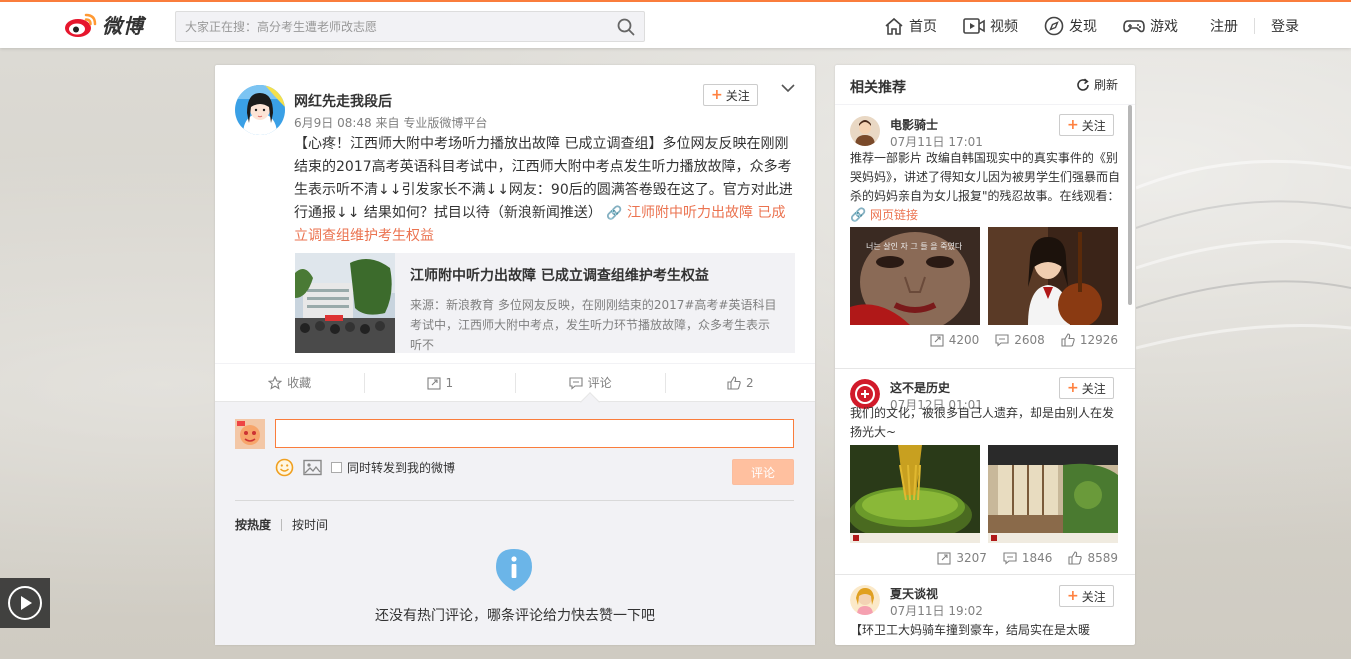  Describe the element at coordinates (944, 558) in the screenshot. I see `repost-icon` at that location.